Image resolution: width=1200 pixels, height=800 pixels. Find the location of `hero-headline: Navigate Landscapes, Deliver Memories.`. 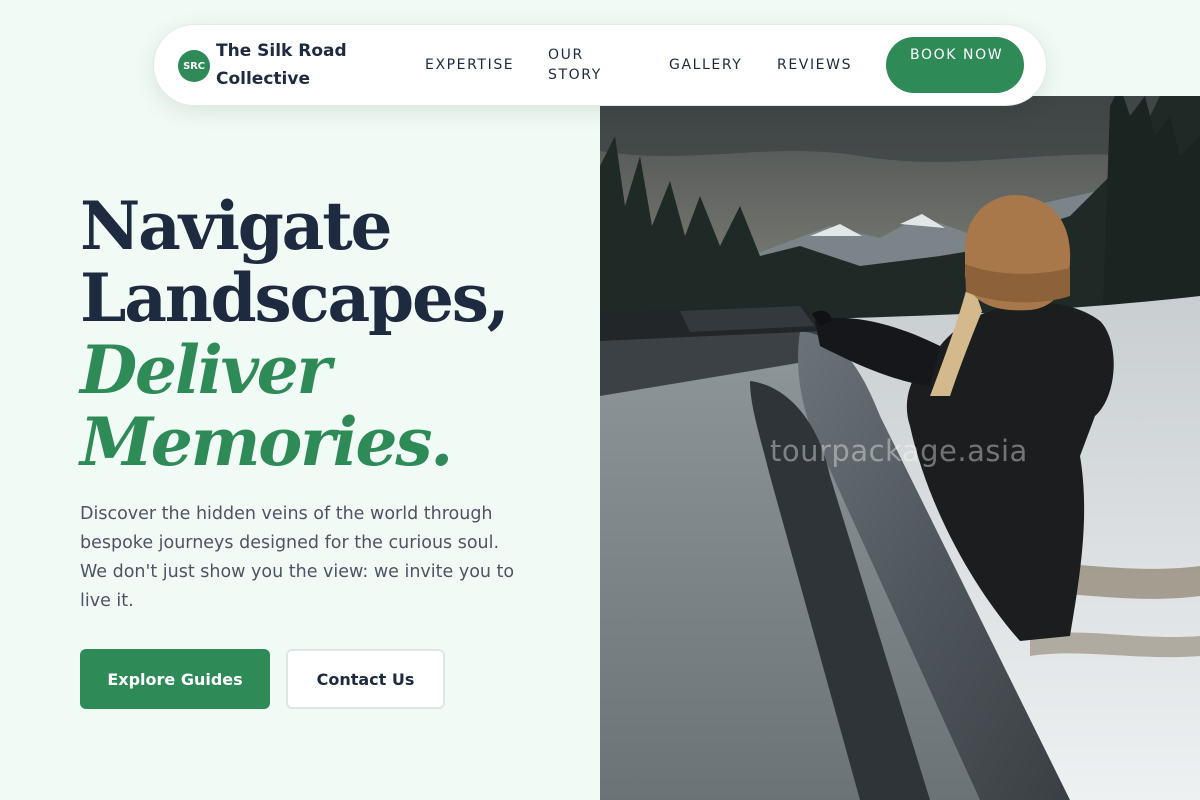

hero-headline: Navigate Landscapes, Deliver Memories. is located at coordinates (320, 334).